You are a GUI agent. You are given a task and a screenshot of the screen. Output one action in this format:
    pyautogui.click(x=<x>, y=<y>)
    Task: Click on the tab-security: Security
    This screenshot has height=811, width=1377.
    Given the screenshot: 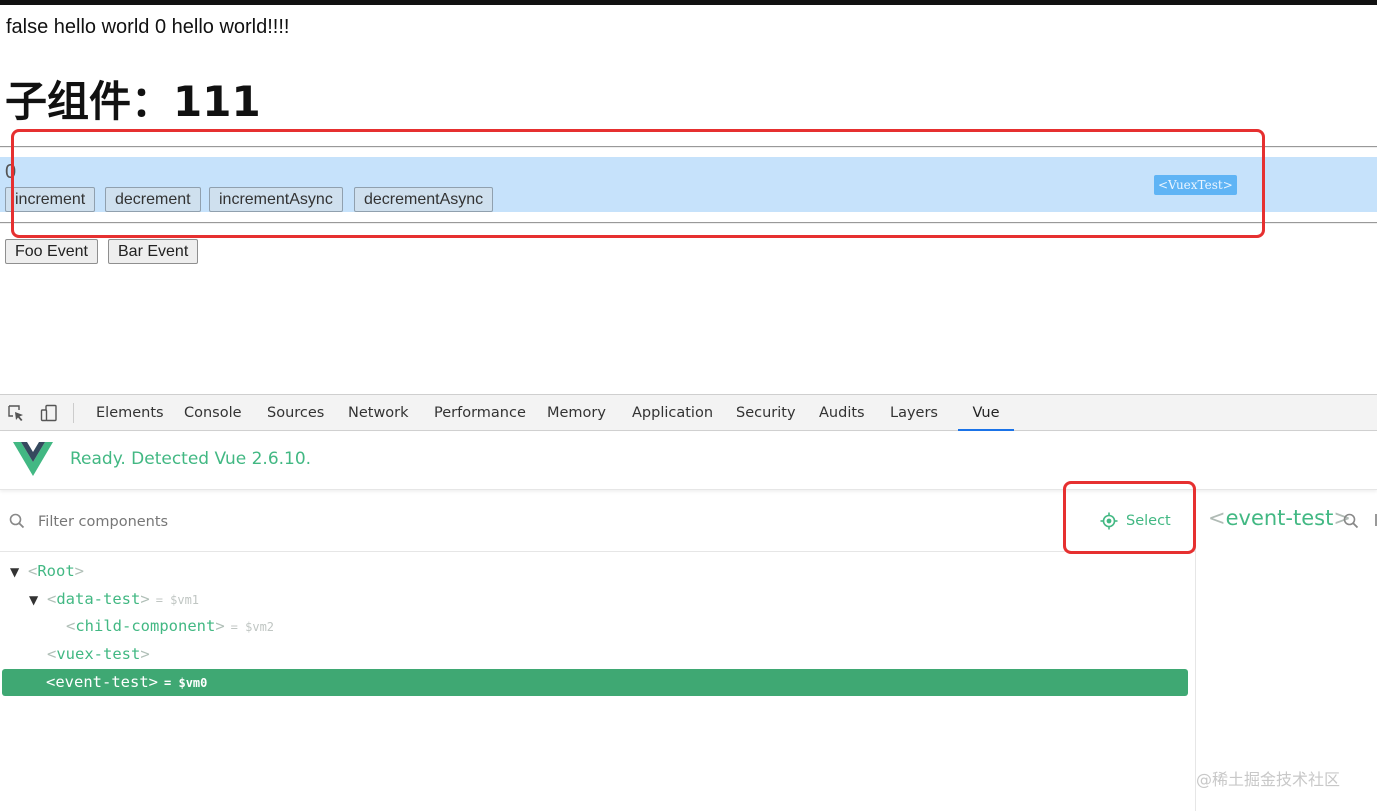 What is the action you would take?
    pyautogui.click(x=766, y=413)
    